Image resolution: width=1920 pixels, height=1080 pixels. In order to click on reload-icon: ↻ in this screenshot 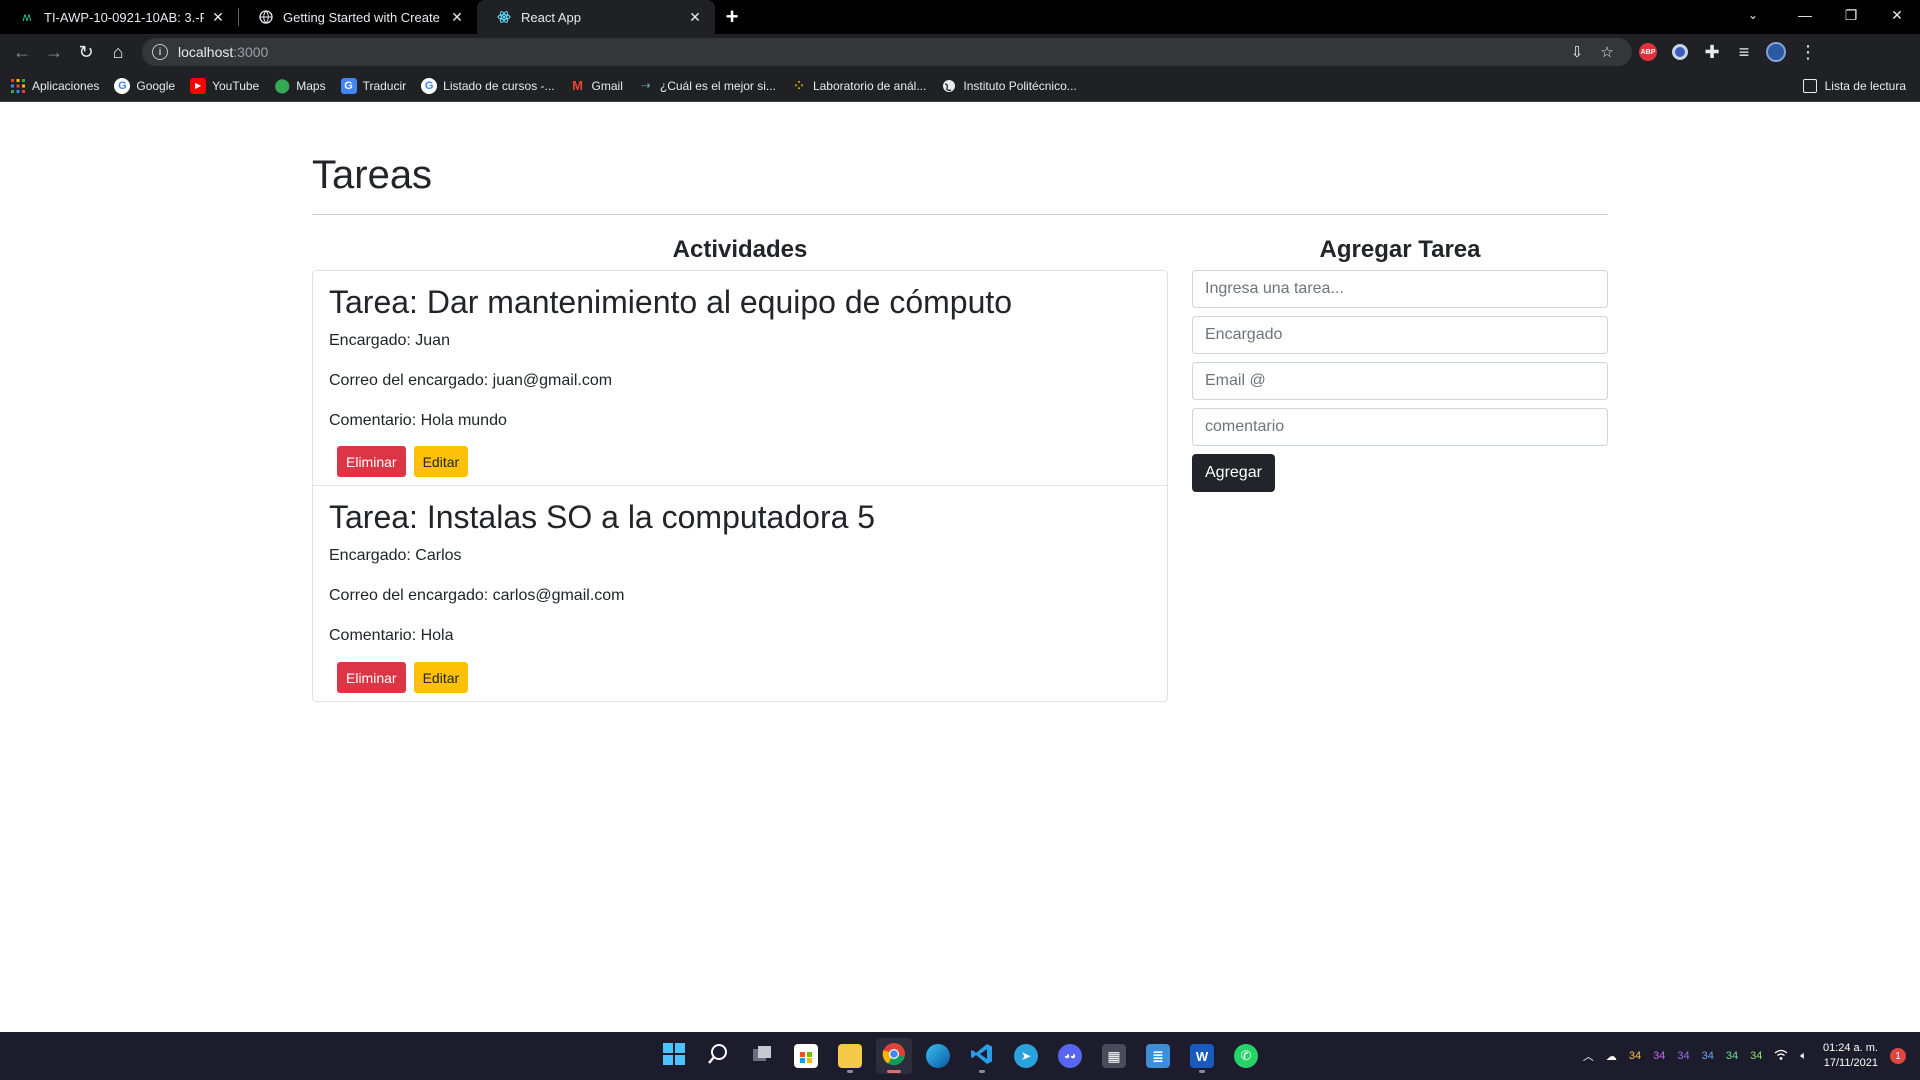, I will do `click(86, 52)`.